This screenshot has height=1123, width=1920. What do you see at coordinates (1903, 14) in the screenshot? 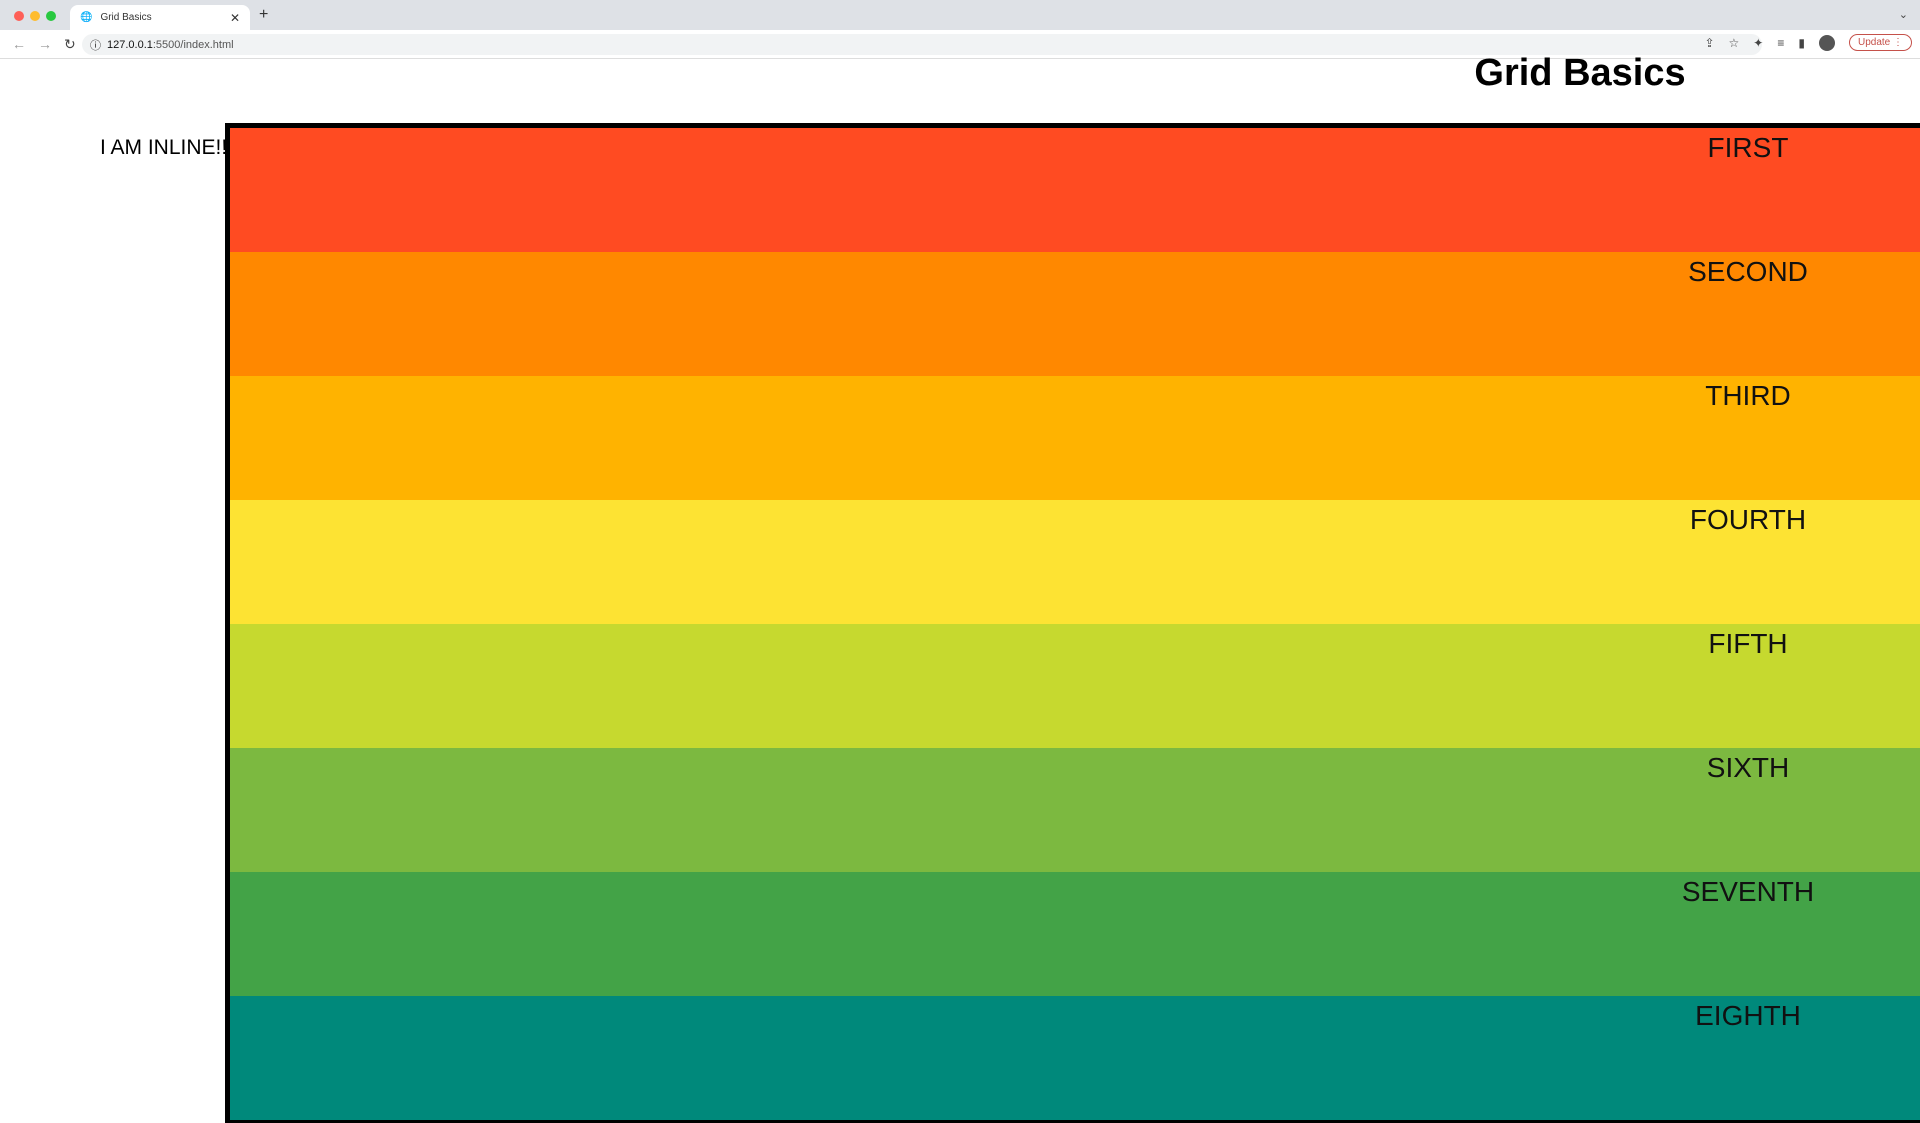
I see `tab-search-chevron-icon: ⌄` at bounding box center [1903, 14].